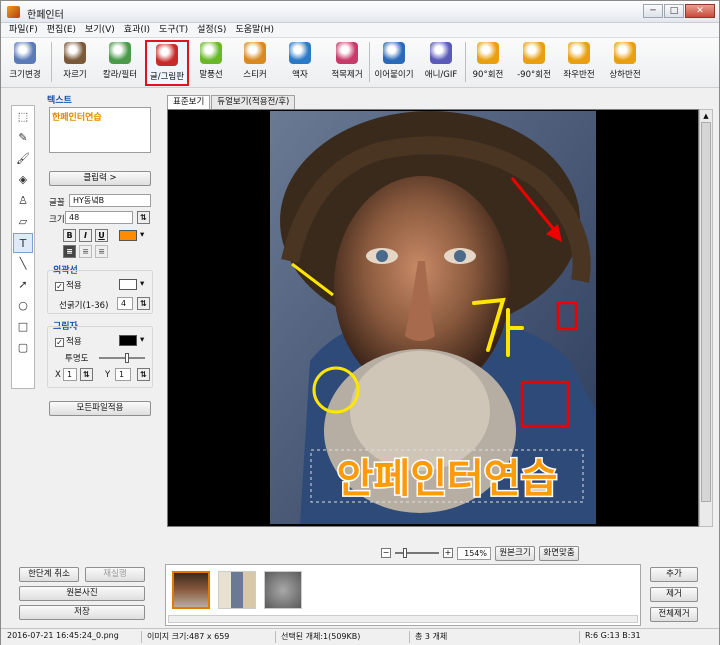 The height and width of the screenshot is (645, 720). Describe the element at coordinates (700, 11) in the screenshot. I see `close-button: ✕` at that location.